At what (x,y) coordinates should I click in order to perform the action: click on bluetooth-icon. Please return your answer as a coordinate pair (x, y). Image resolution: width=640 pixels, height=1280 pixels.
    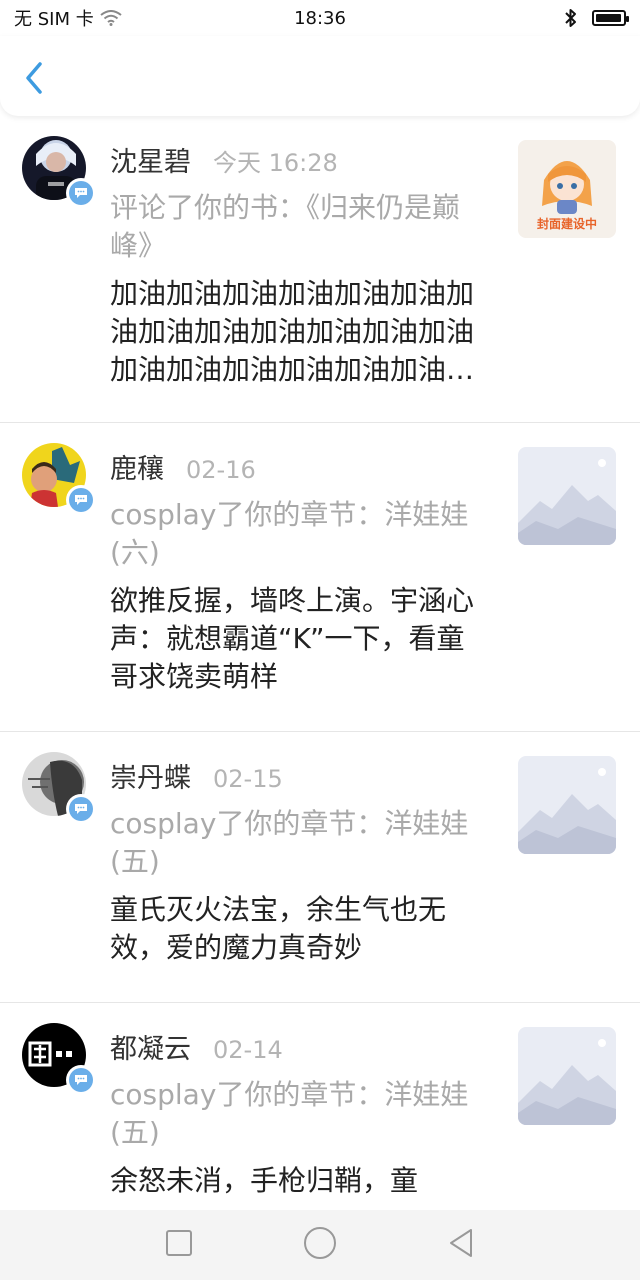
    Looking at the image, I should click on (570, 18).